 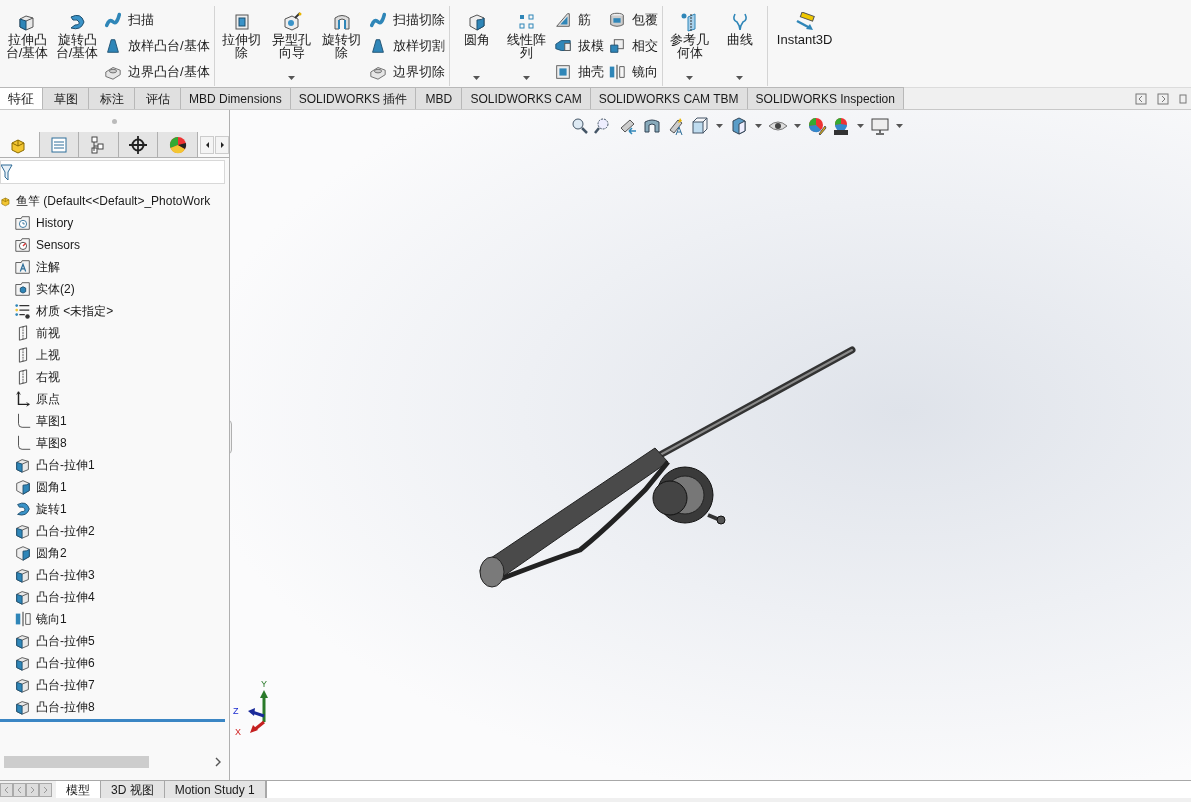 I want to click on tree-item: 凸台-拉伸6, so click(x=114, y=663).